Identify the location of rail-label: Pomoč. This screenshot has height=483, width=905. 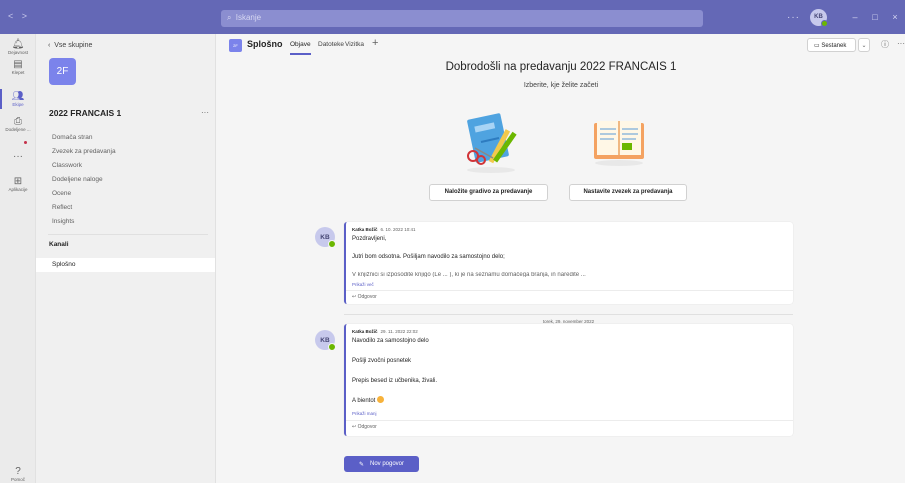
(17, 479).